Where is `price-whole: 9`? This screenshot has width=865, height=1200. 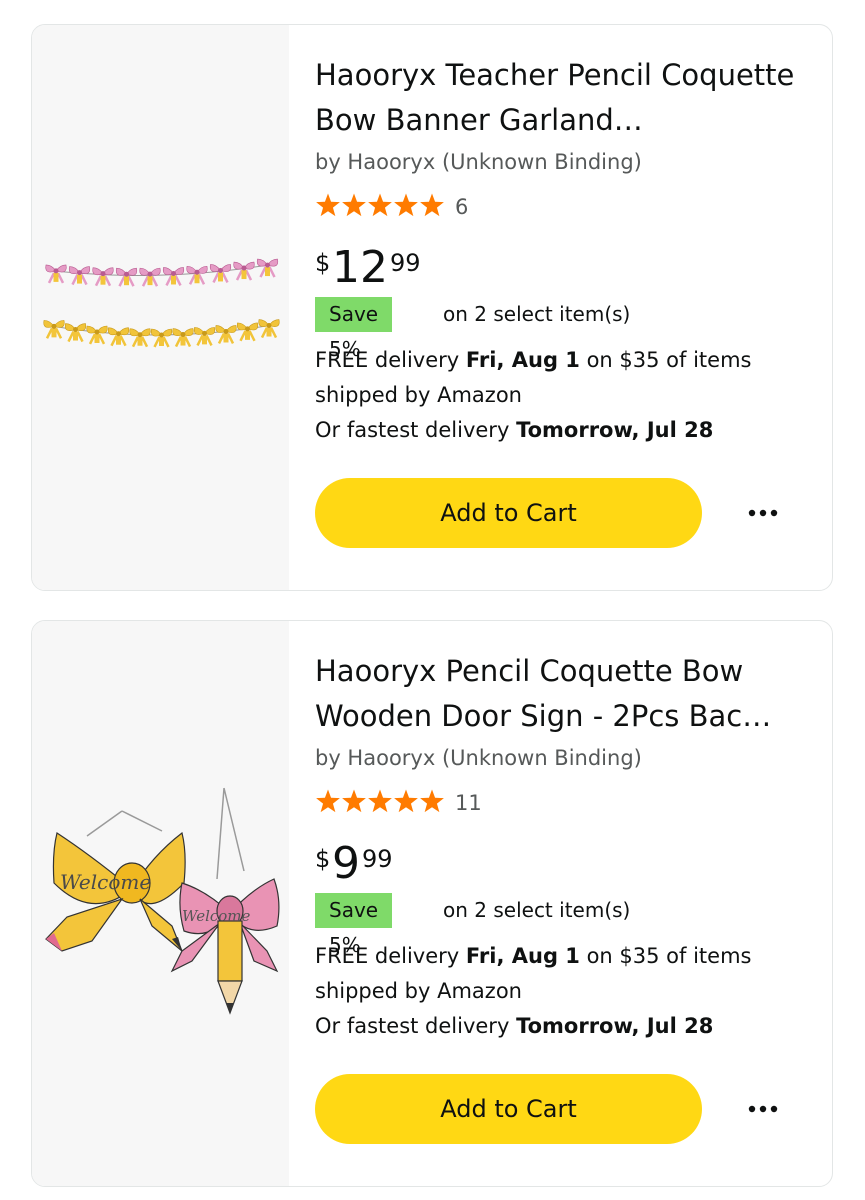 price-whole: 9 is located at coordinates (346, 863).